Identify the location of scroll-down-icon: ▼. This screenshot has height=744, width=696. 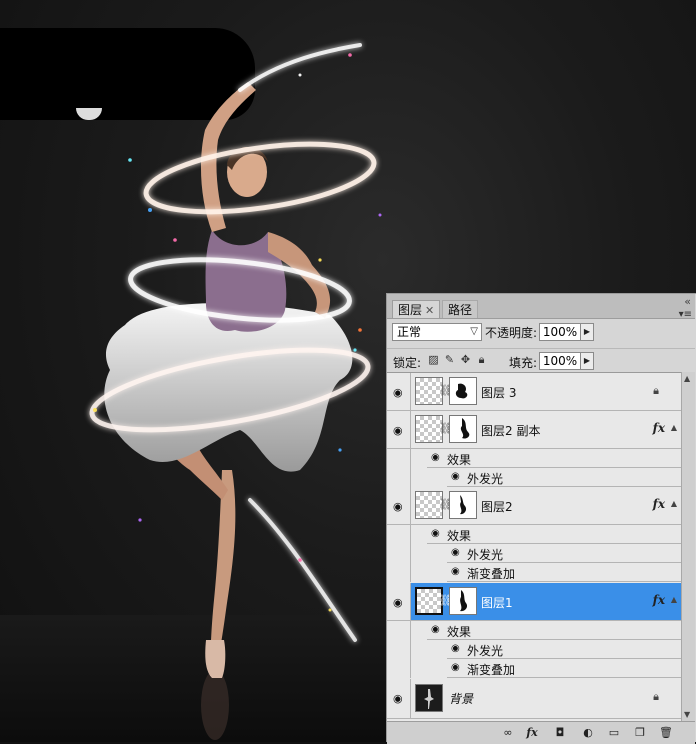
(687, 714).